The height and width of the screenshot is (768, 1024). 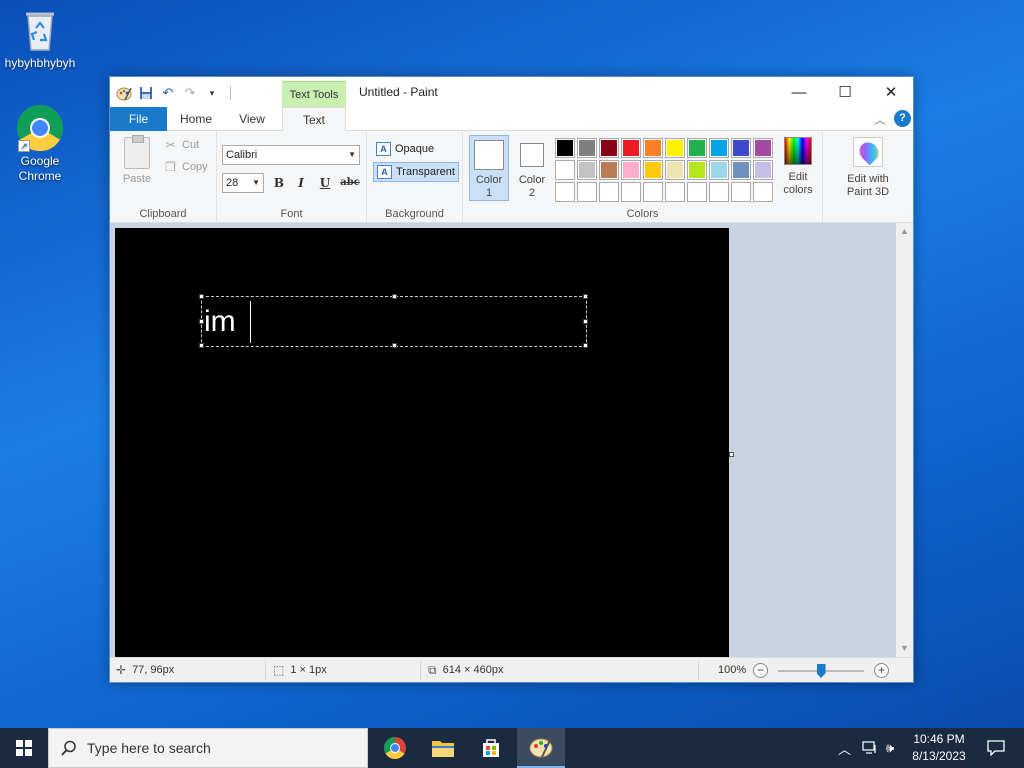 I want to click on transparent-label: Transparent, so click(x=425, y=172).